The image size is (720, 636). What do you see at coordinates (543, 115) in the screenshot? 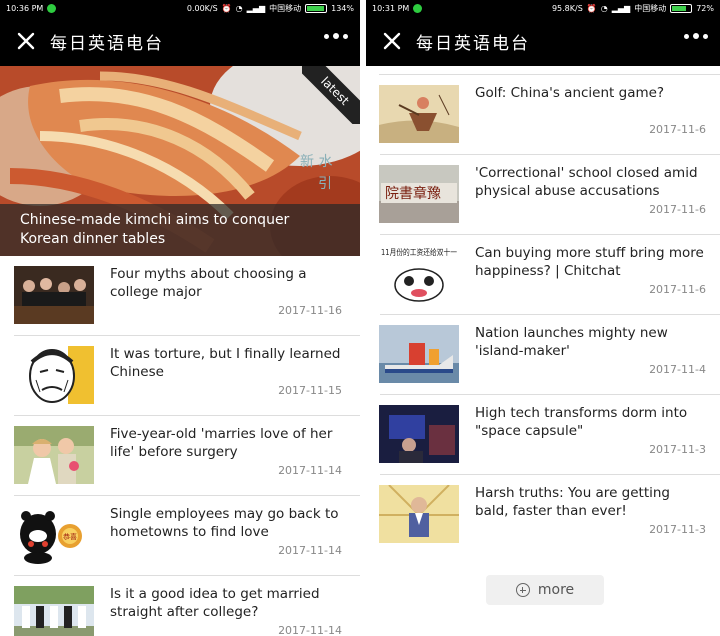
I see `list-item: Golf: China's ancient game? 2017-11-6` at bounding box center [543, 115].